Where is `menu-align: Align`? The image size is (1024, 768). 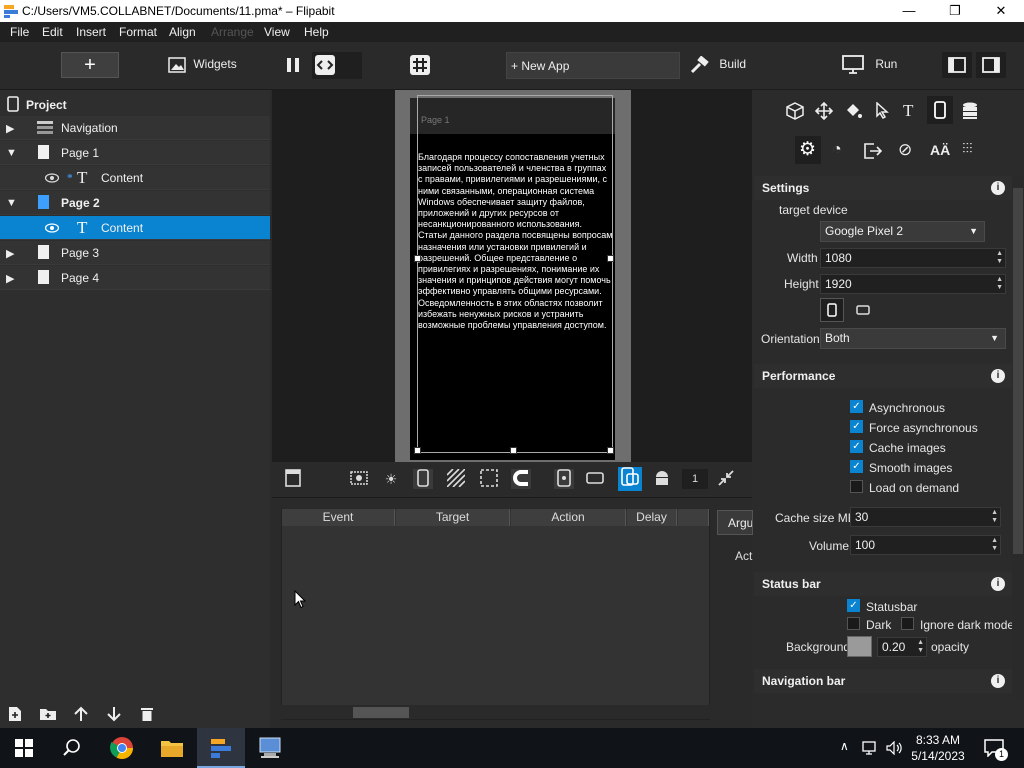 menu-align: Align is located at coordinates (182, 32).